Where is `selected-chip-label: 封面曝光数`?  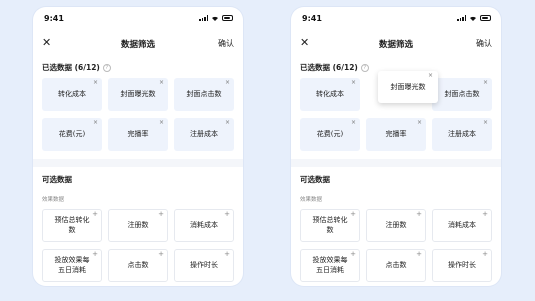 selected-chip-label: 封面曝光数 is located at coordinates (138, 94).